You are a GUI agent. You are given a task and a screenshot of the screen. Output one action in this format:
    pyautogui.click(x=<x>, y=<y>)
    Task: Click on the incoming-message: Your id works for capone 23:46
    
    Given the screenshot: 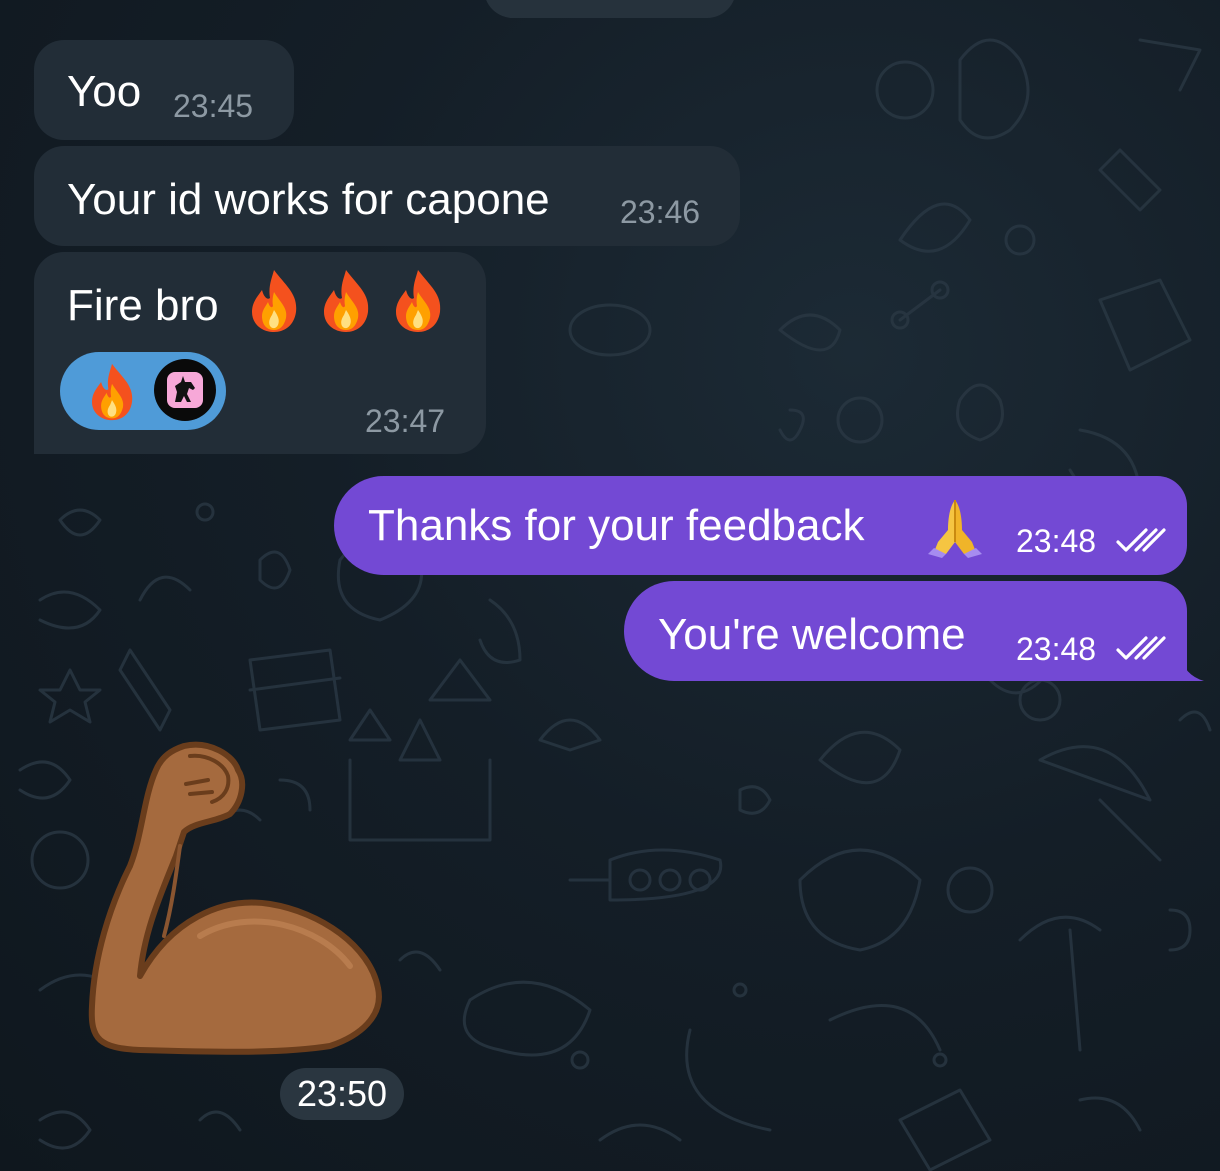 What is the action you would take?
    pyautogui.click(x=387, y=196)
    